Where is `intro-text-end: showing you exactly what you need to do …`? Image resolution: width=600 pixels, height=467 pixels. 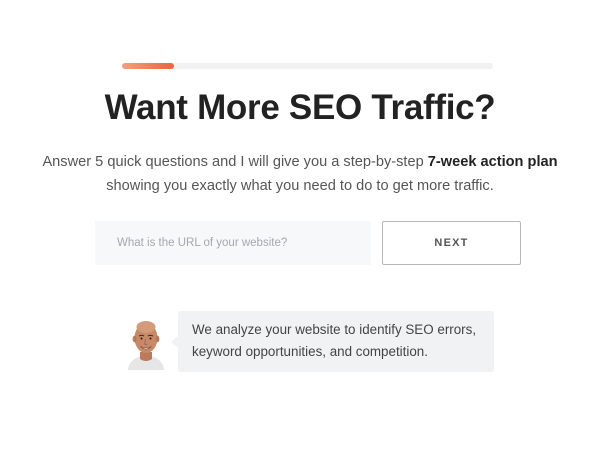 intro-text-end: showing you exactly what you need to do … is located at coordinates (300, 186).